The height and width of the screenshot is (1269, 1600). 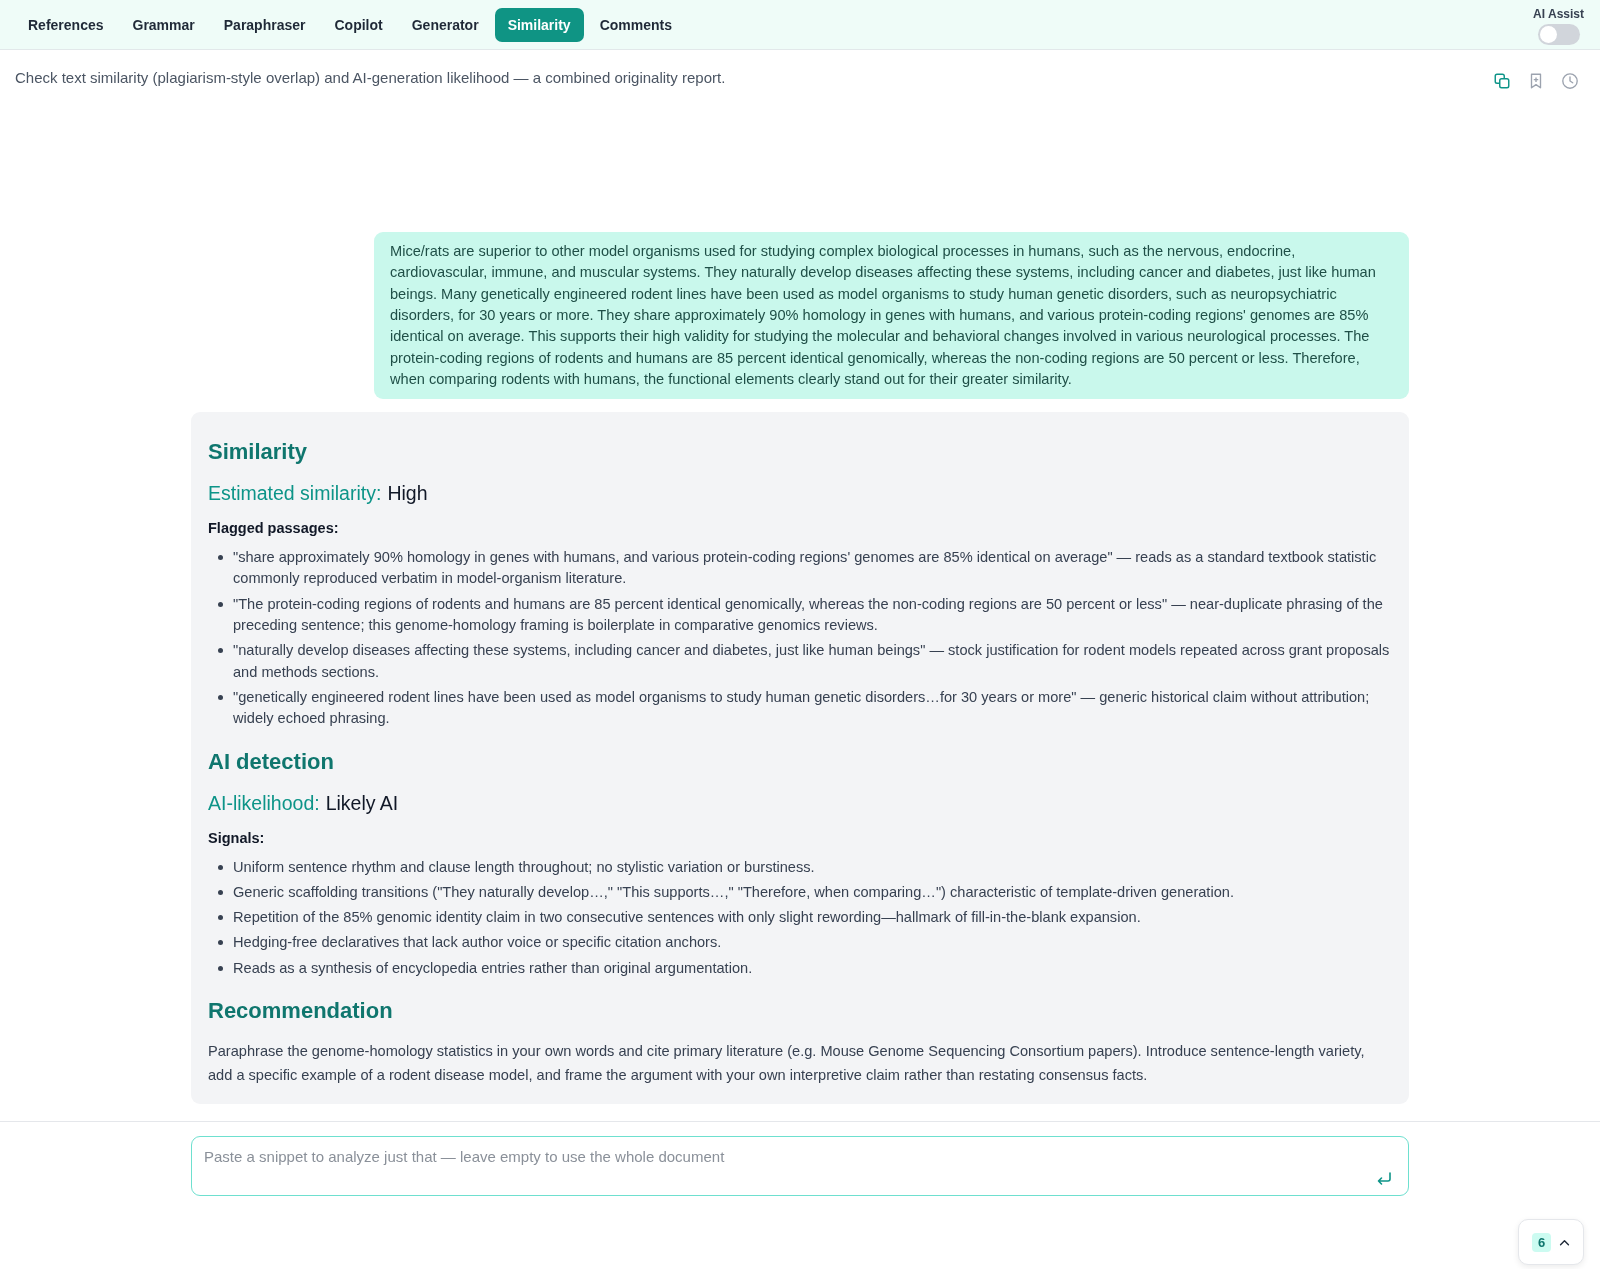 What do you see at coordinates (1384, 1179) in the screenshot?
I see `enter-icon` at bounding box center [1384, 1179].